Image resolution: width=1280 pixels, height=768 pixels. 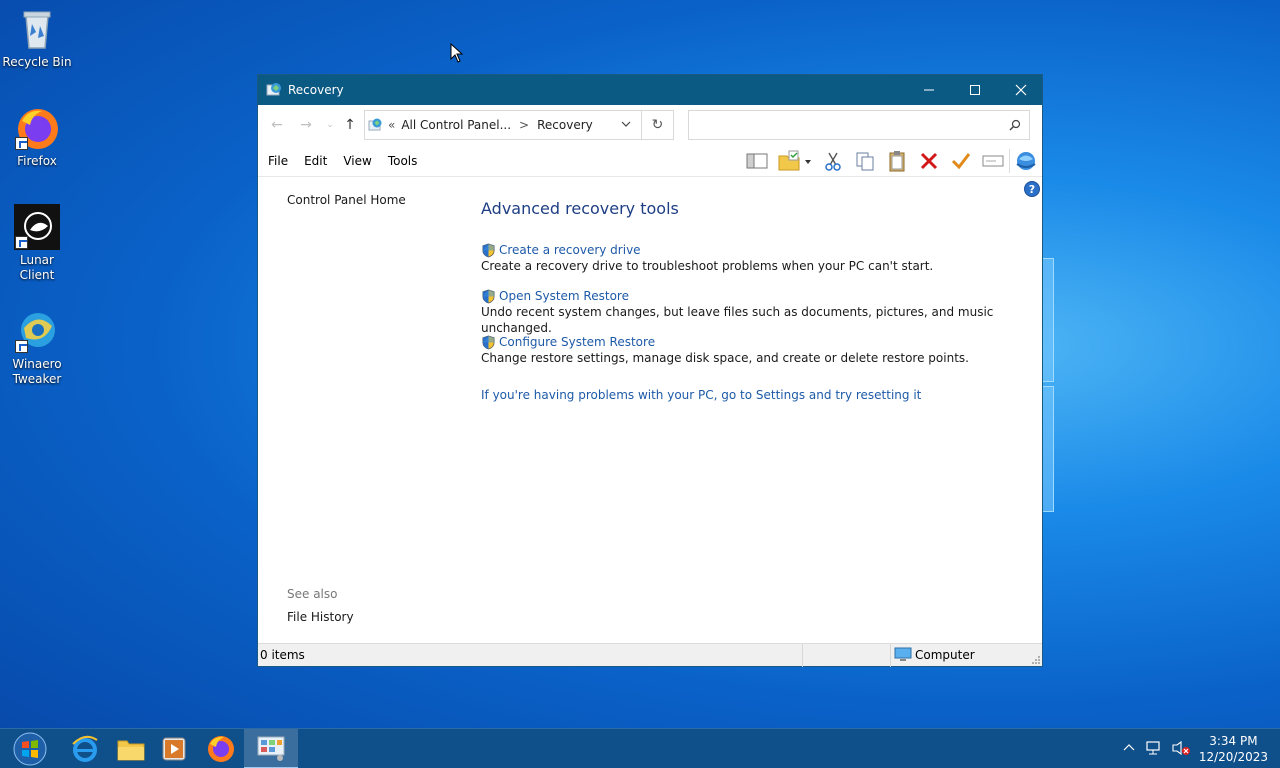 What do you see at coordinates (1154, 749) in the screenshot?
I see `network-button` at bounding box center [1154, 749].